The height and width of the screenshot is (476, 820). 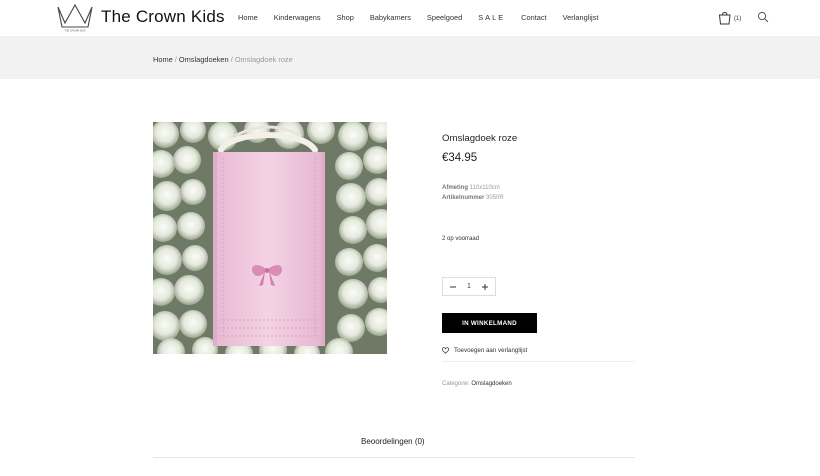 What do you see at coordinates (461, 239) in the screenshot?
I see `stock-status: 2 op voorraad` at bounding box center [461, 239].